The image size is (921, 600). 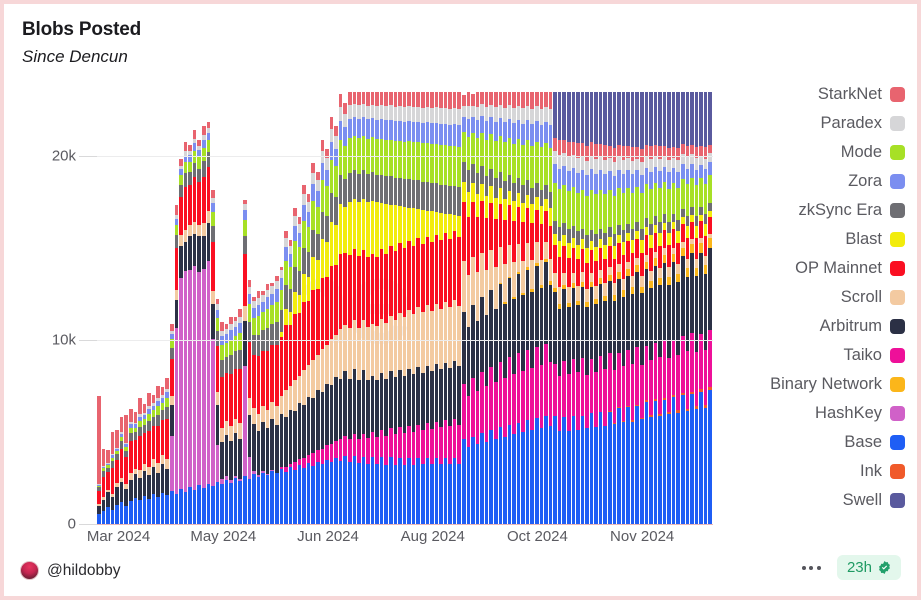 I want to click on legend-item-swell: Swell, so click(x=815, y=500).